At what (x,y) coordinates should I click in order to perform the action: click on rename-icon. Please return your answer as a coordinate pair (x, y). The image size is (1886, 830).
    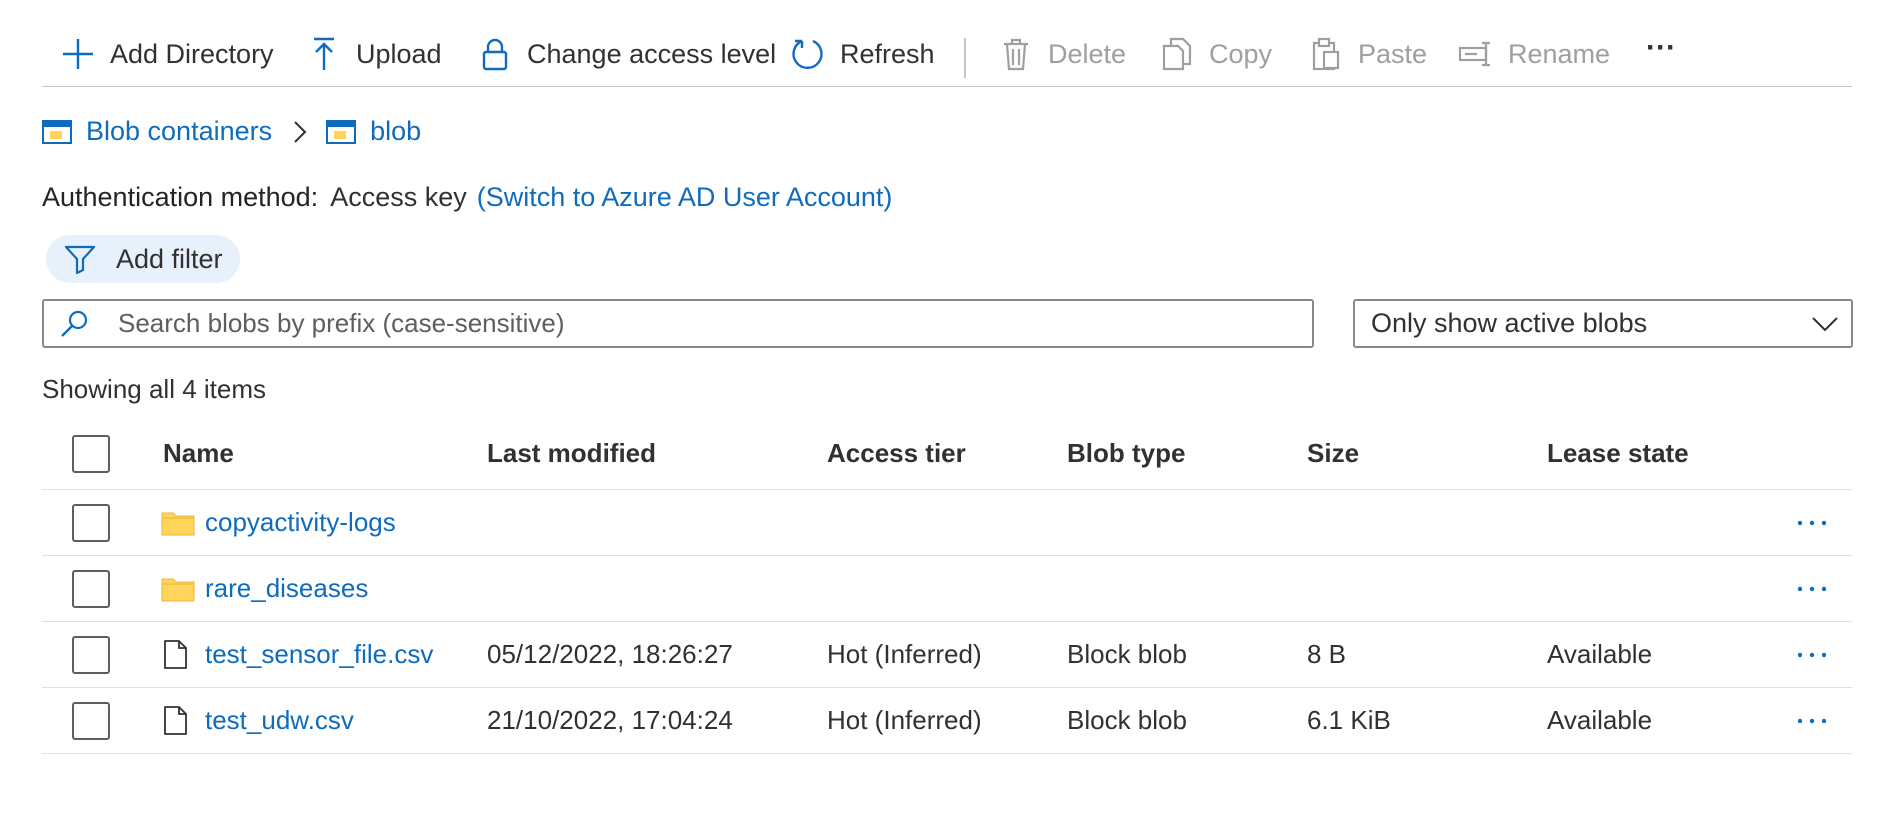
    Looking at the image, I should click on (1476, 54).